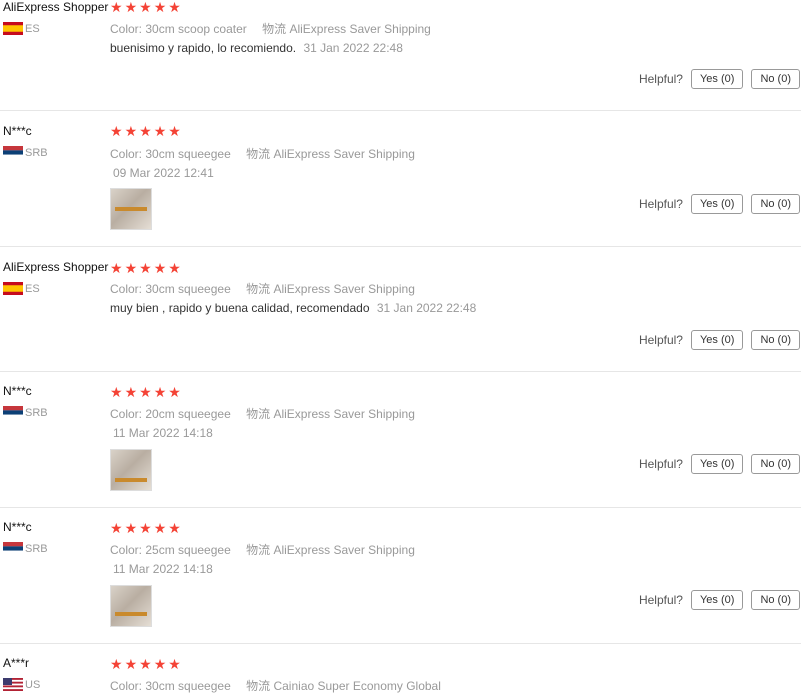  What do you see at coordinates (13, 684) in the screenshot?
I see `usa-flag-icon` at bounding box center [13, 684].